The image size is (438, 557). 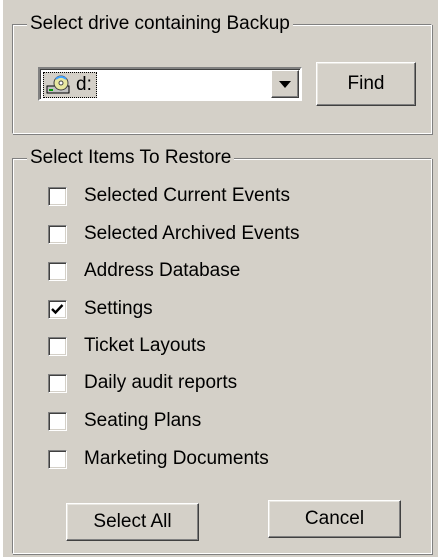 I want to click on restore-item-label: Selected Current Events, so click(x=187, y=195).